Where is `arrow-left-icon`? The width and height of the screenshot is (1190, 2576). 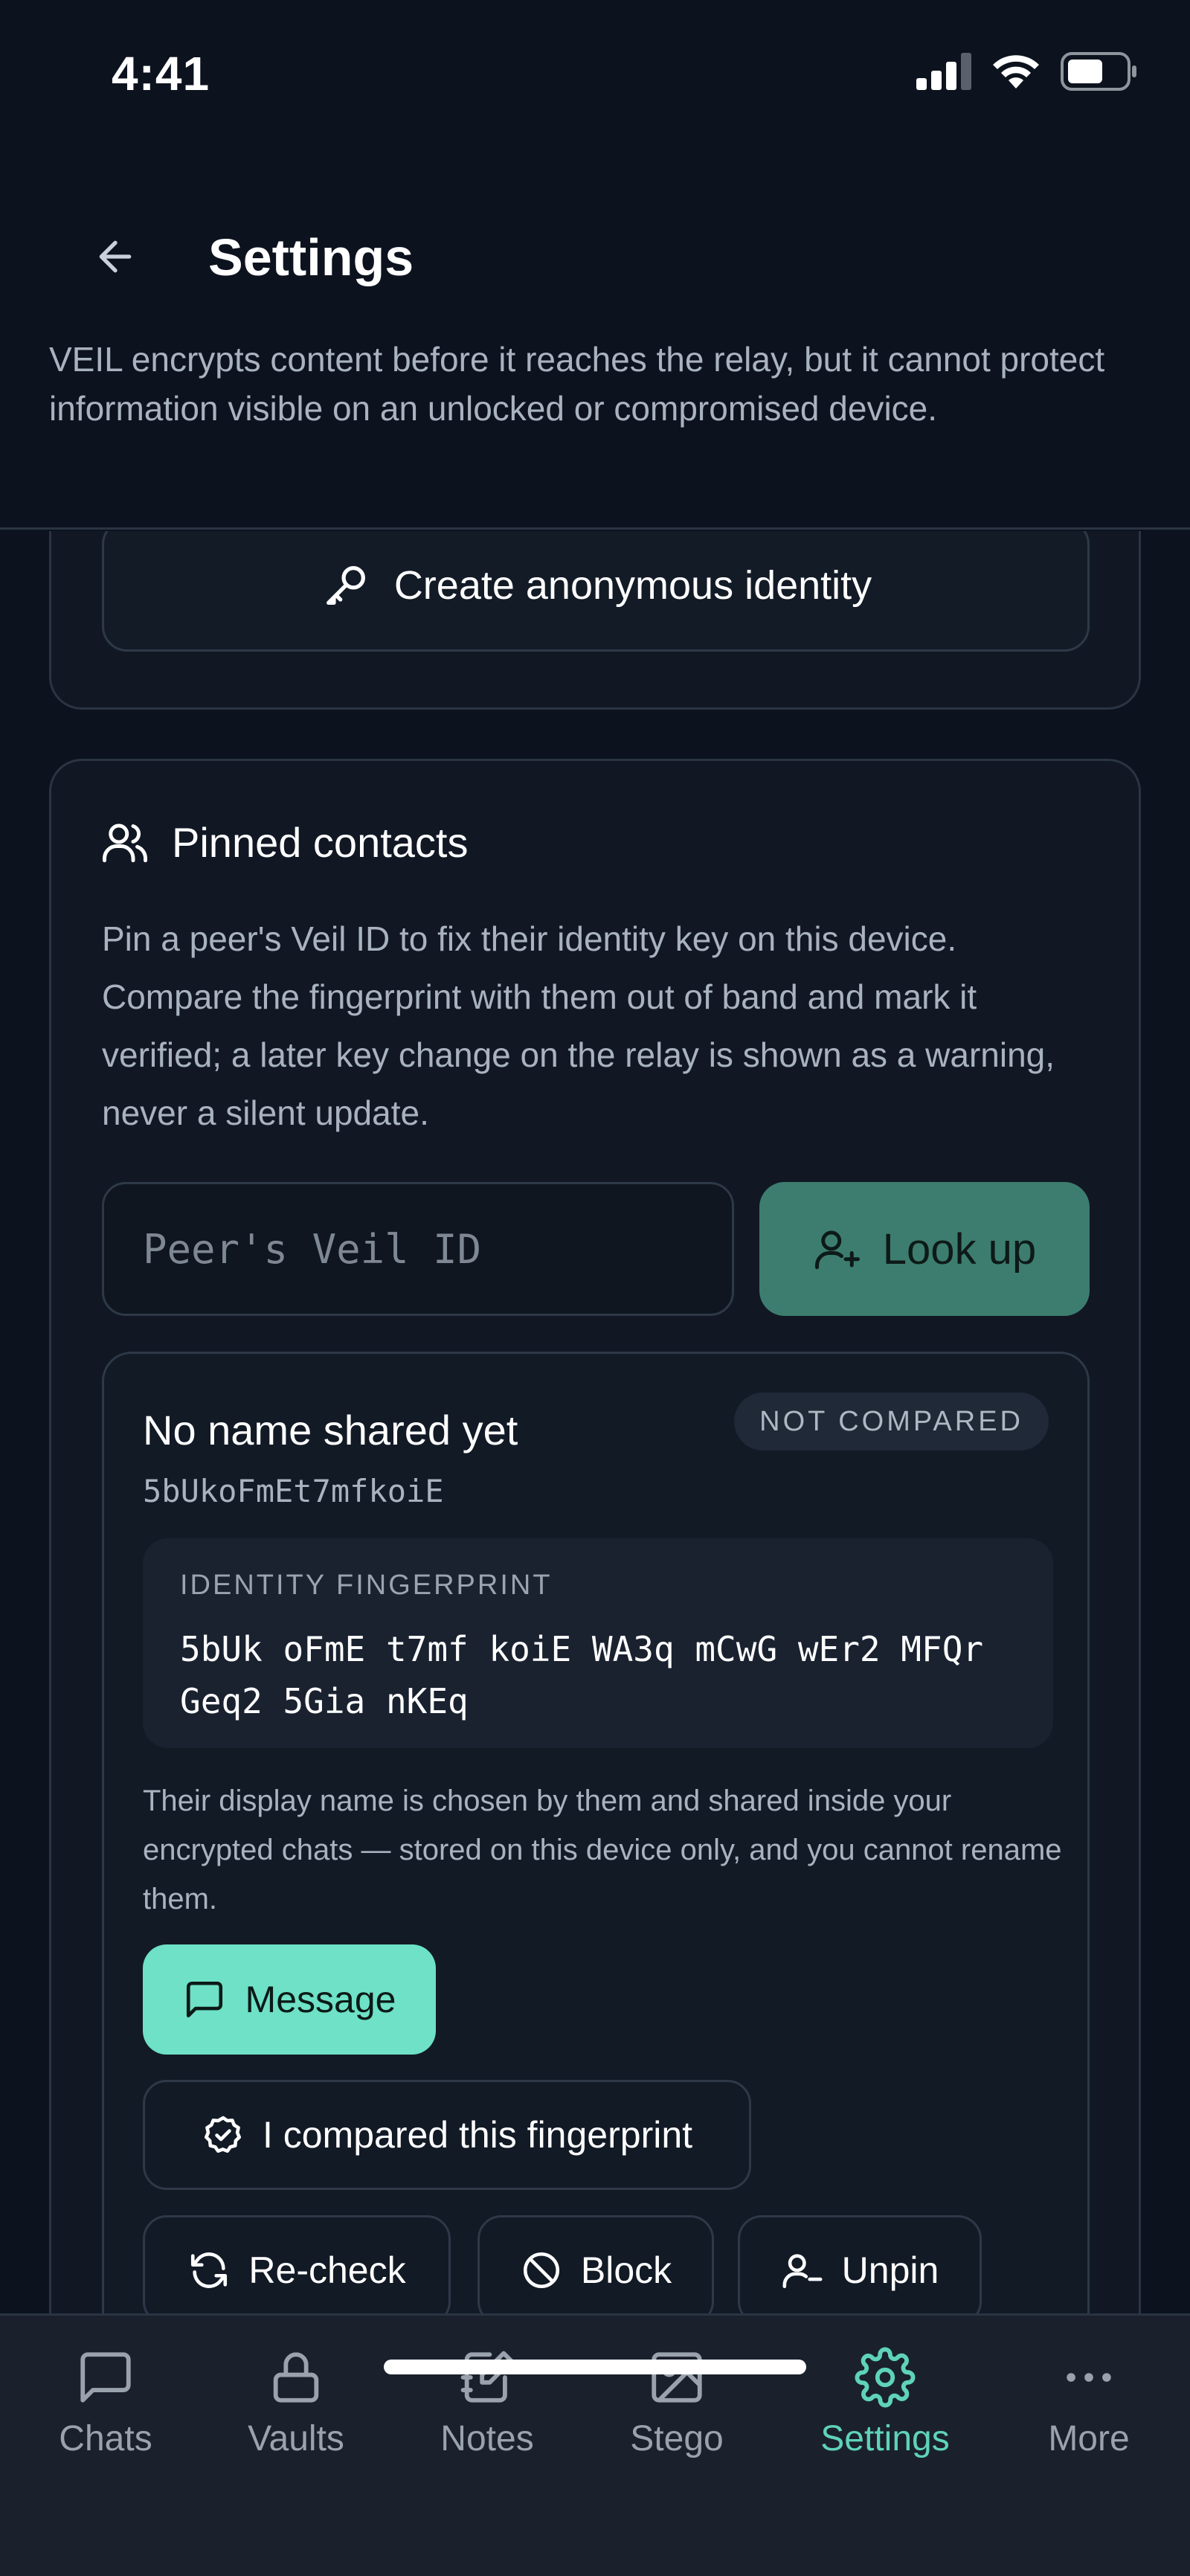 arrow-left-icon is located at coordinates (116, 256).